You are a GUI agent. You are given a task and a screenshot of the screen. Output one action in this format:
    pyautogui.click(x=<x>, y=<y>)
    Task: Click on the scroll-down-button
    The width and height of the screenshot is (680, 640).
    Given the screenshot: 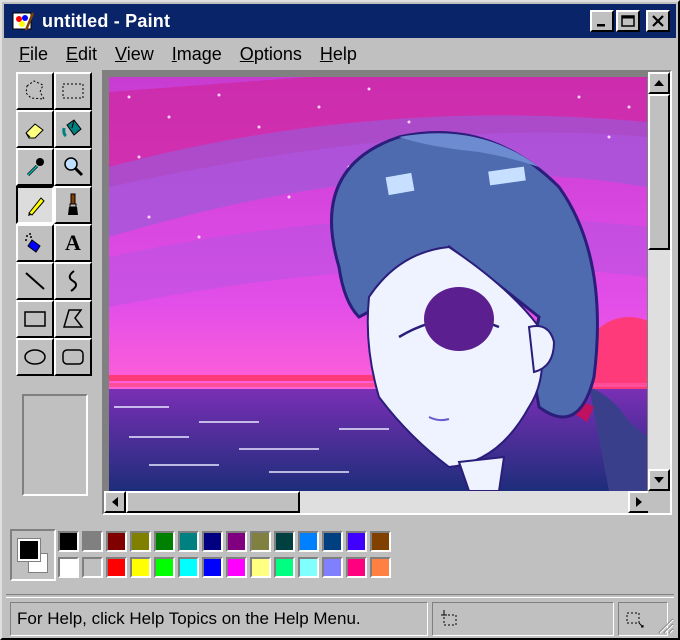 What is the action you would take?
    pyautogui.click(x=659, y=480)
    